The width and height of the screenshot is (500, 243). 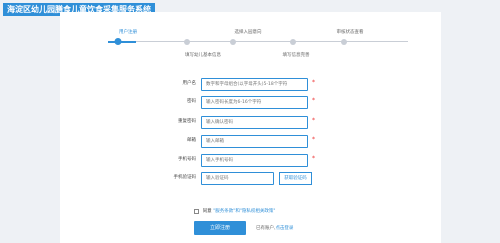 I want to click on step-review-label: 审核状态查看, so click(x=350, y=32).